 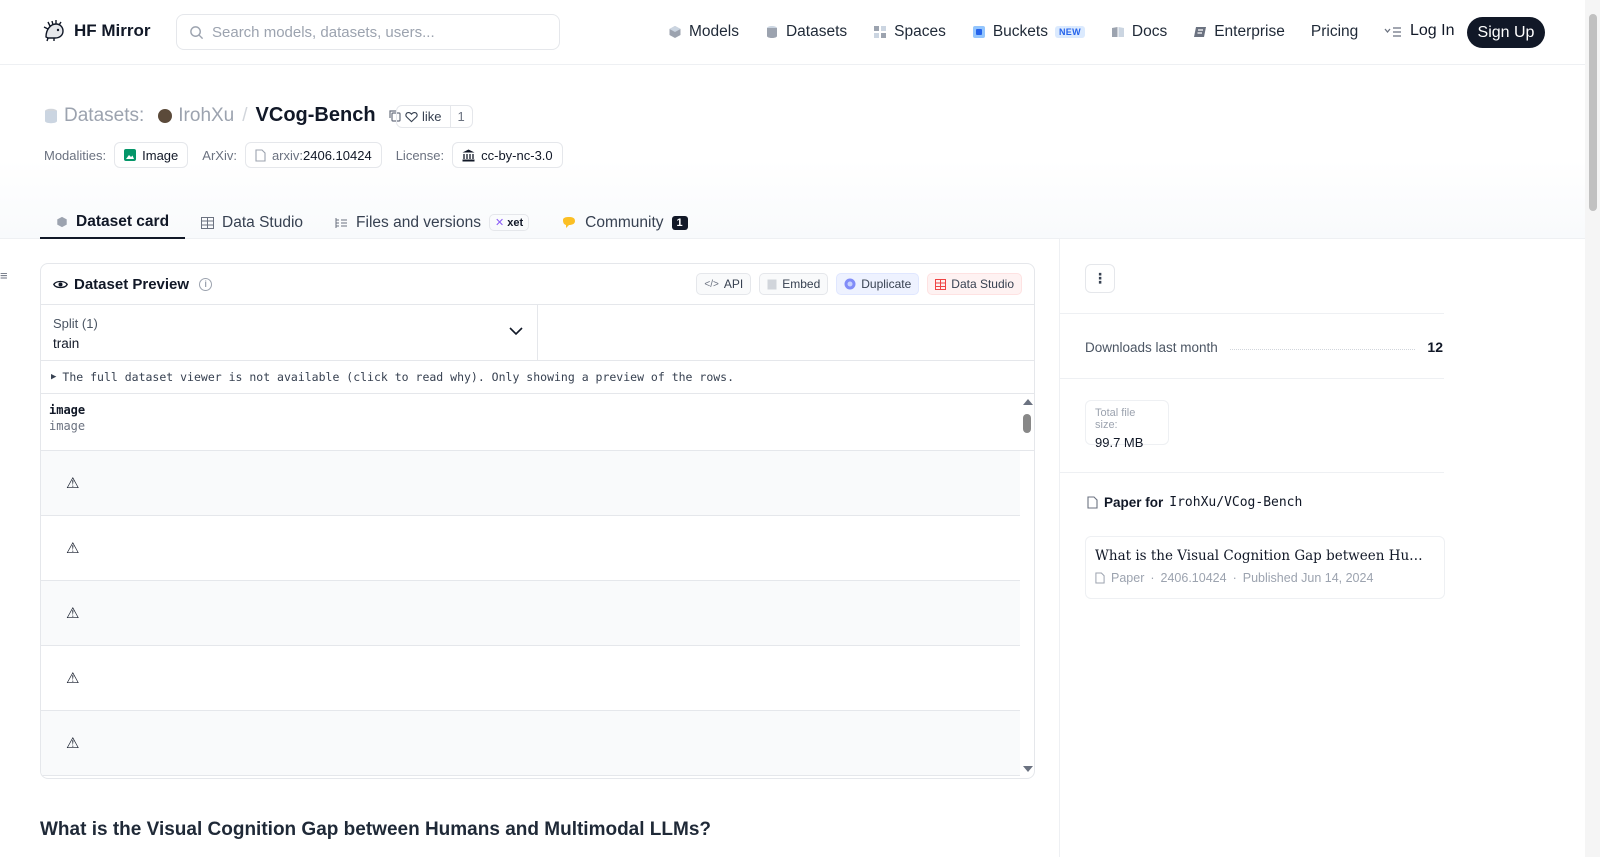 What do you see at coordinates (974, 284) in the screenshot?
I see `data-studio-button: Data Studio` at bounding box center [974, 284].